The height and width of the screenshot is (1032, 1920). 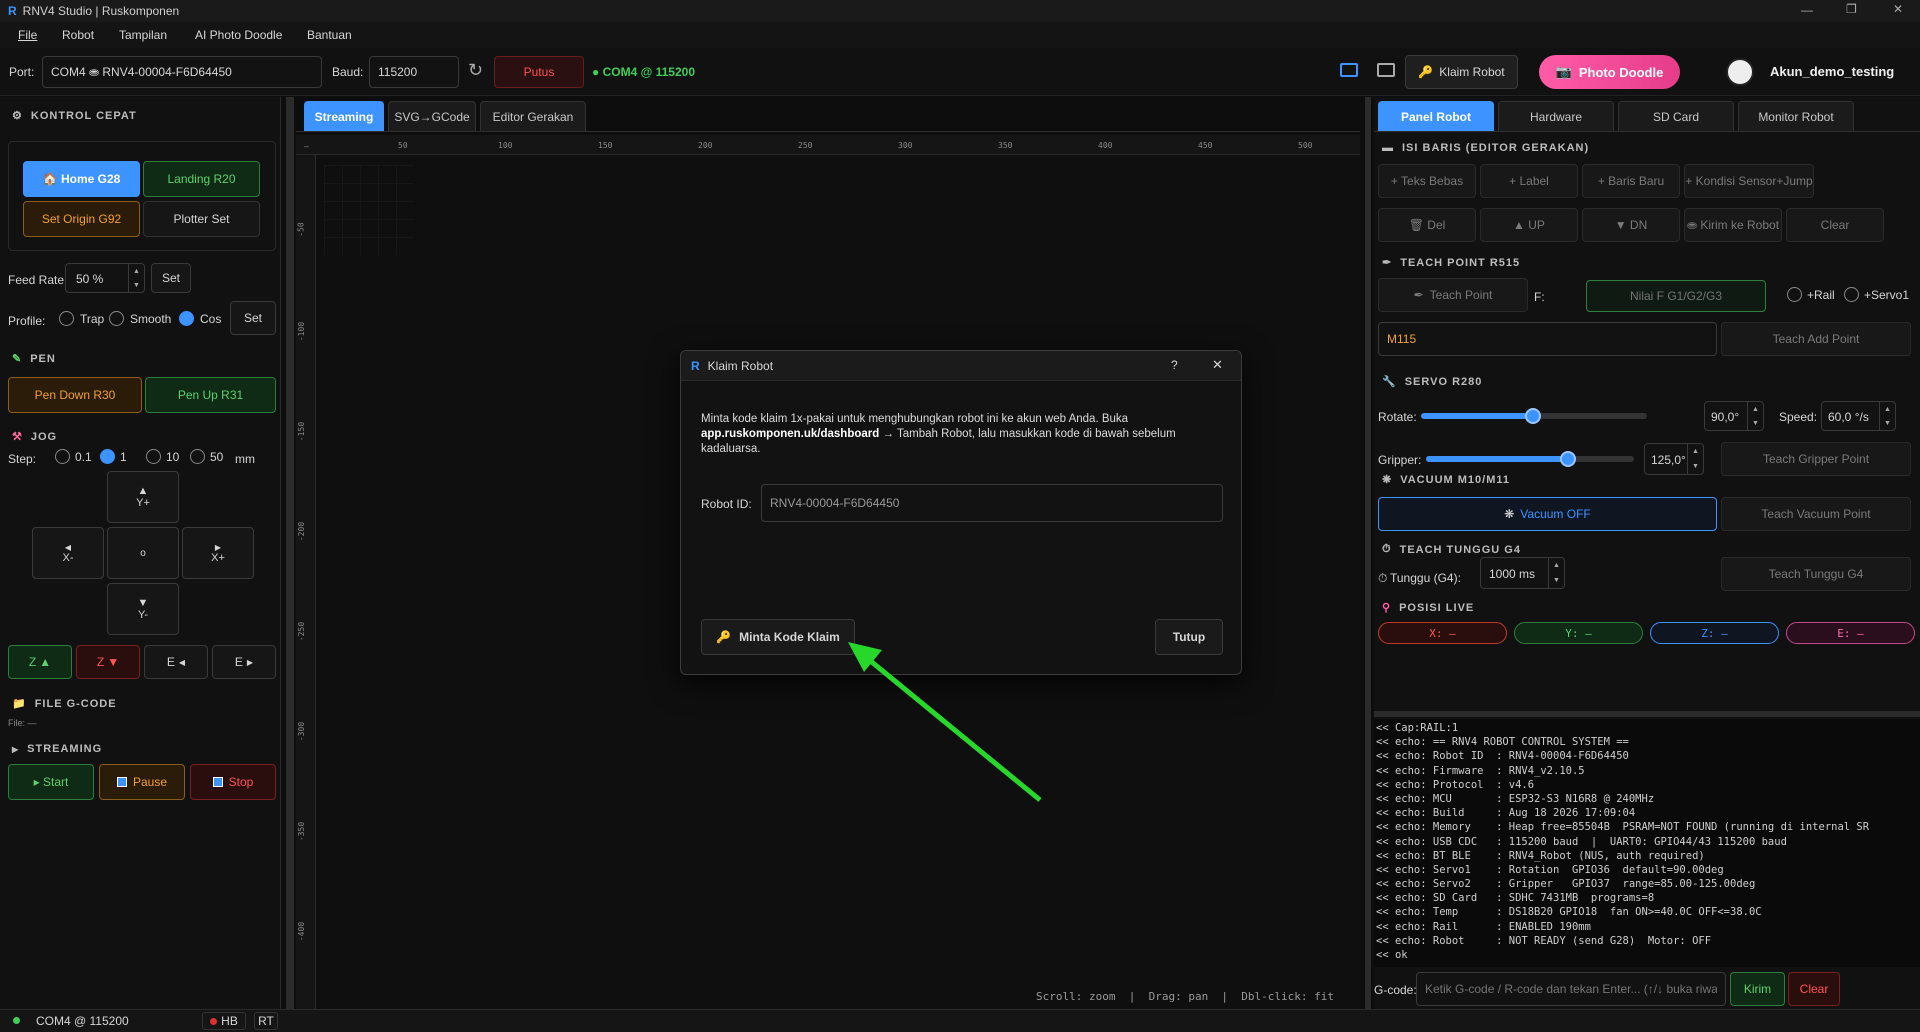 What do you see at coordinates (1217, 365) in the screenshot?
I see `dialog-close-icon: ✕` at bounding box center [1217, 365].